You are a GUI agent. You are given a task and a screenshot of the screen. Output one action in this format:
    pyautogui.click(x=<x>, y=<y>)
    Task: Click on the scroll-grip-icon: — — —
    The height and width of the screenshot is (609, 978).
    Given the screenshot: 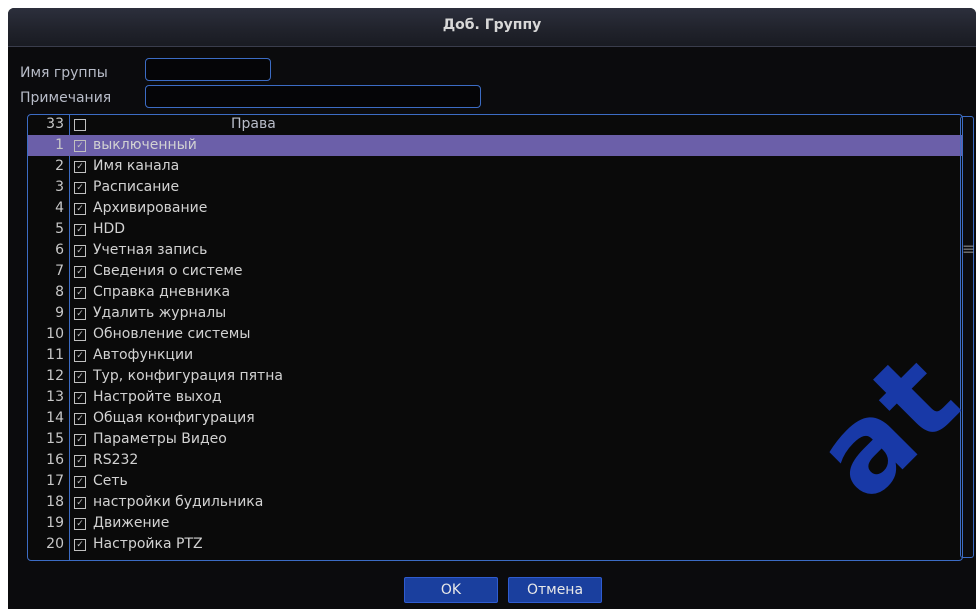 What is the action you would take?
    pyautogui.click(x=968, y=248)
    